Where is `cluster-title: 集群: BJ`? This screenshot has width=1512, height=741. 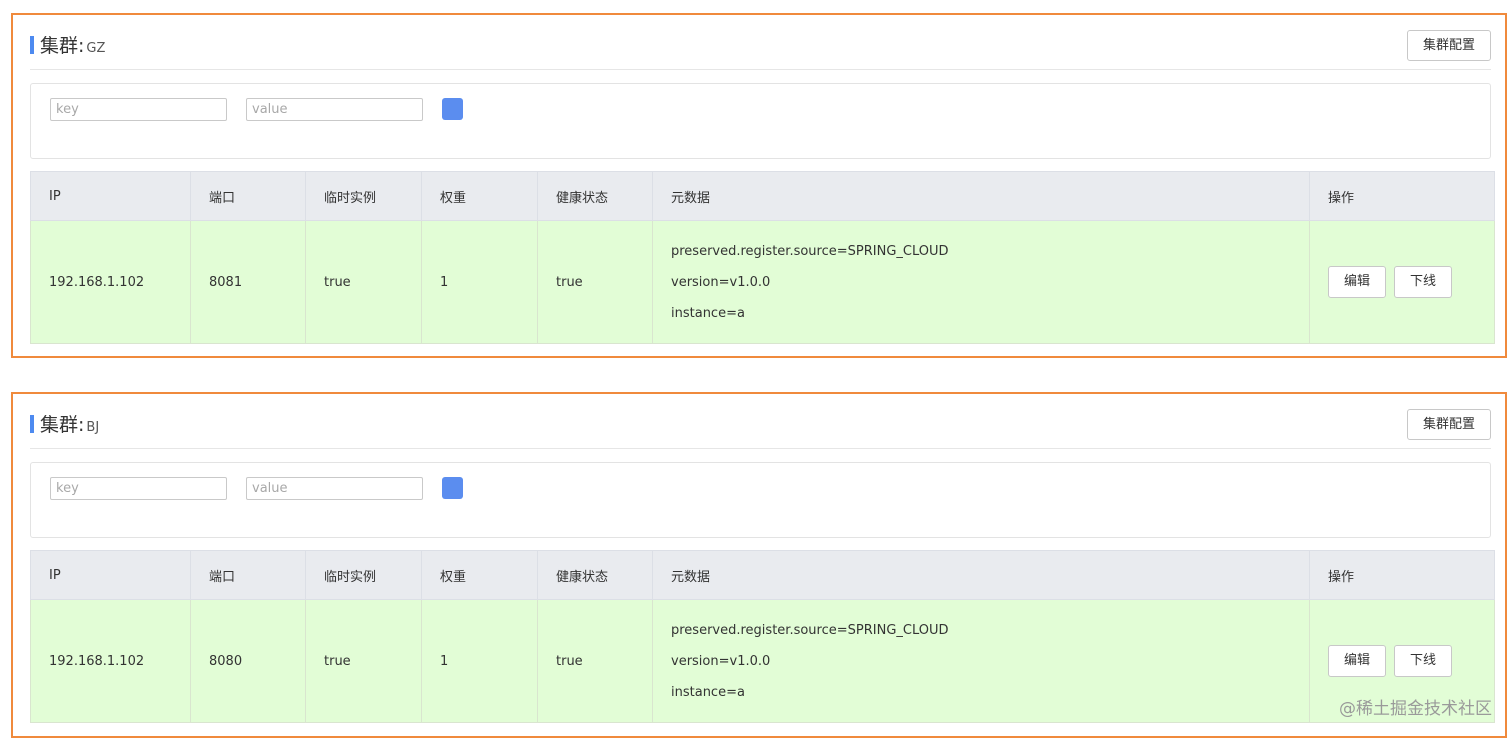
cluster-title: 集群: BJ is located at coordinates (69, 426).